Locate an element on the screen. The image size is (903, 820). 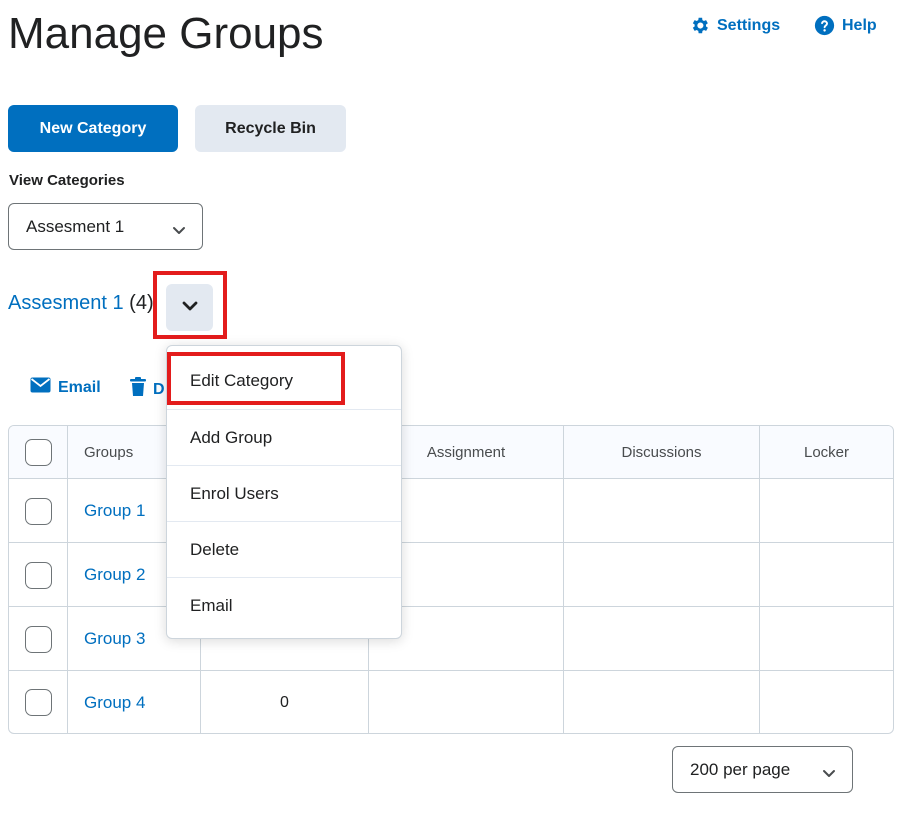
group-link: Group 4 is located at coordinates (114, 703).